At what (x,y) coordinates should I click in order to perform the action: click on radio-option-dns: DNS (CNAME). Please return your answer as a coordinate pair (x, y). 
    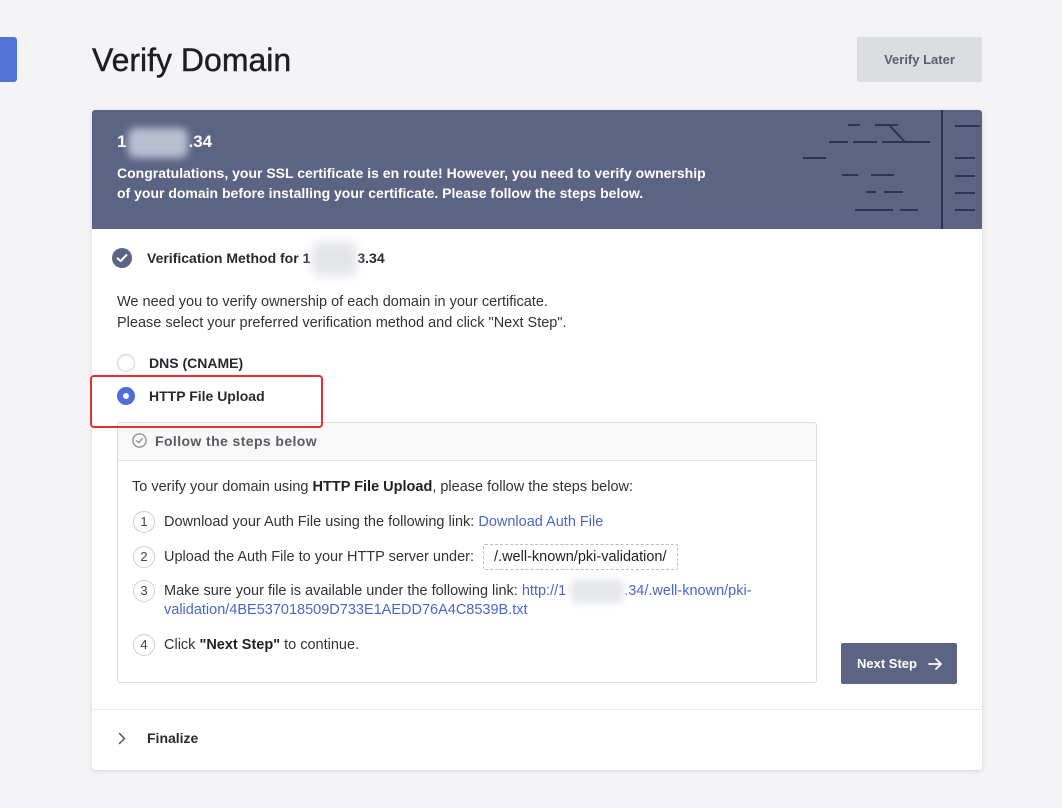
    Looking at the image, I should click on (180, 363).